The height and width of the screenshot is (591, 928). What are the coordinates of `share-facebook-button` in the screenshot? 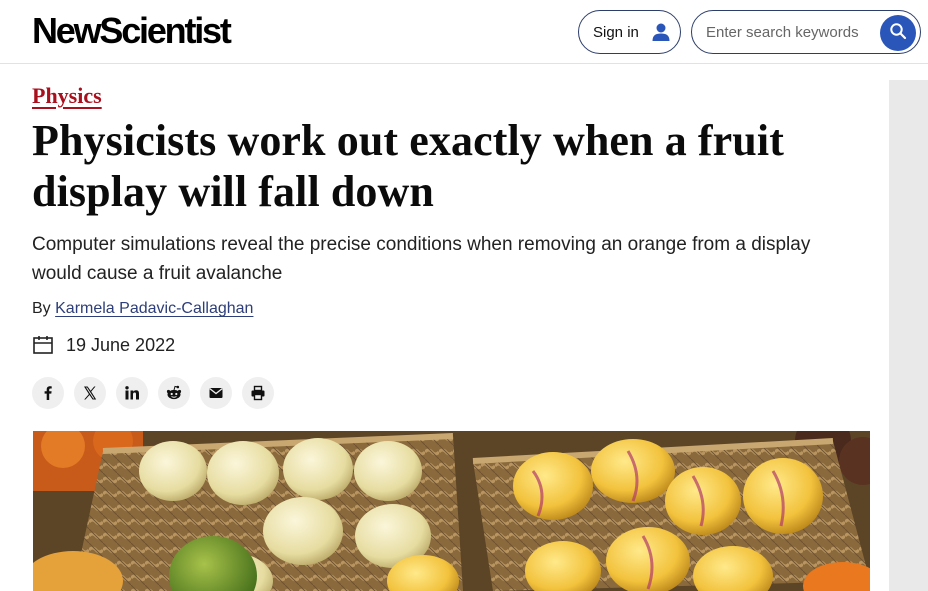 It's located at (48, 393).